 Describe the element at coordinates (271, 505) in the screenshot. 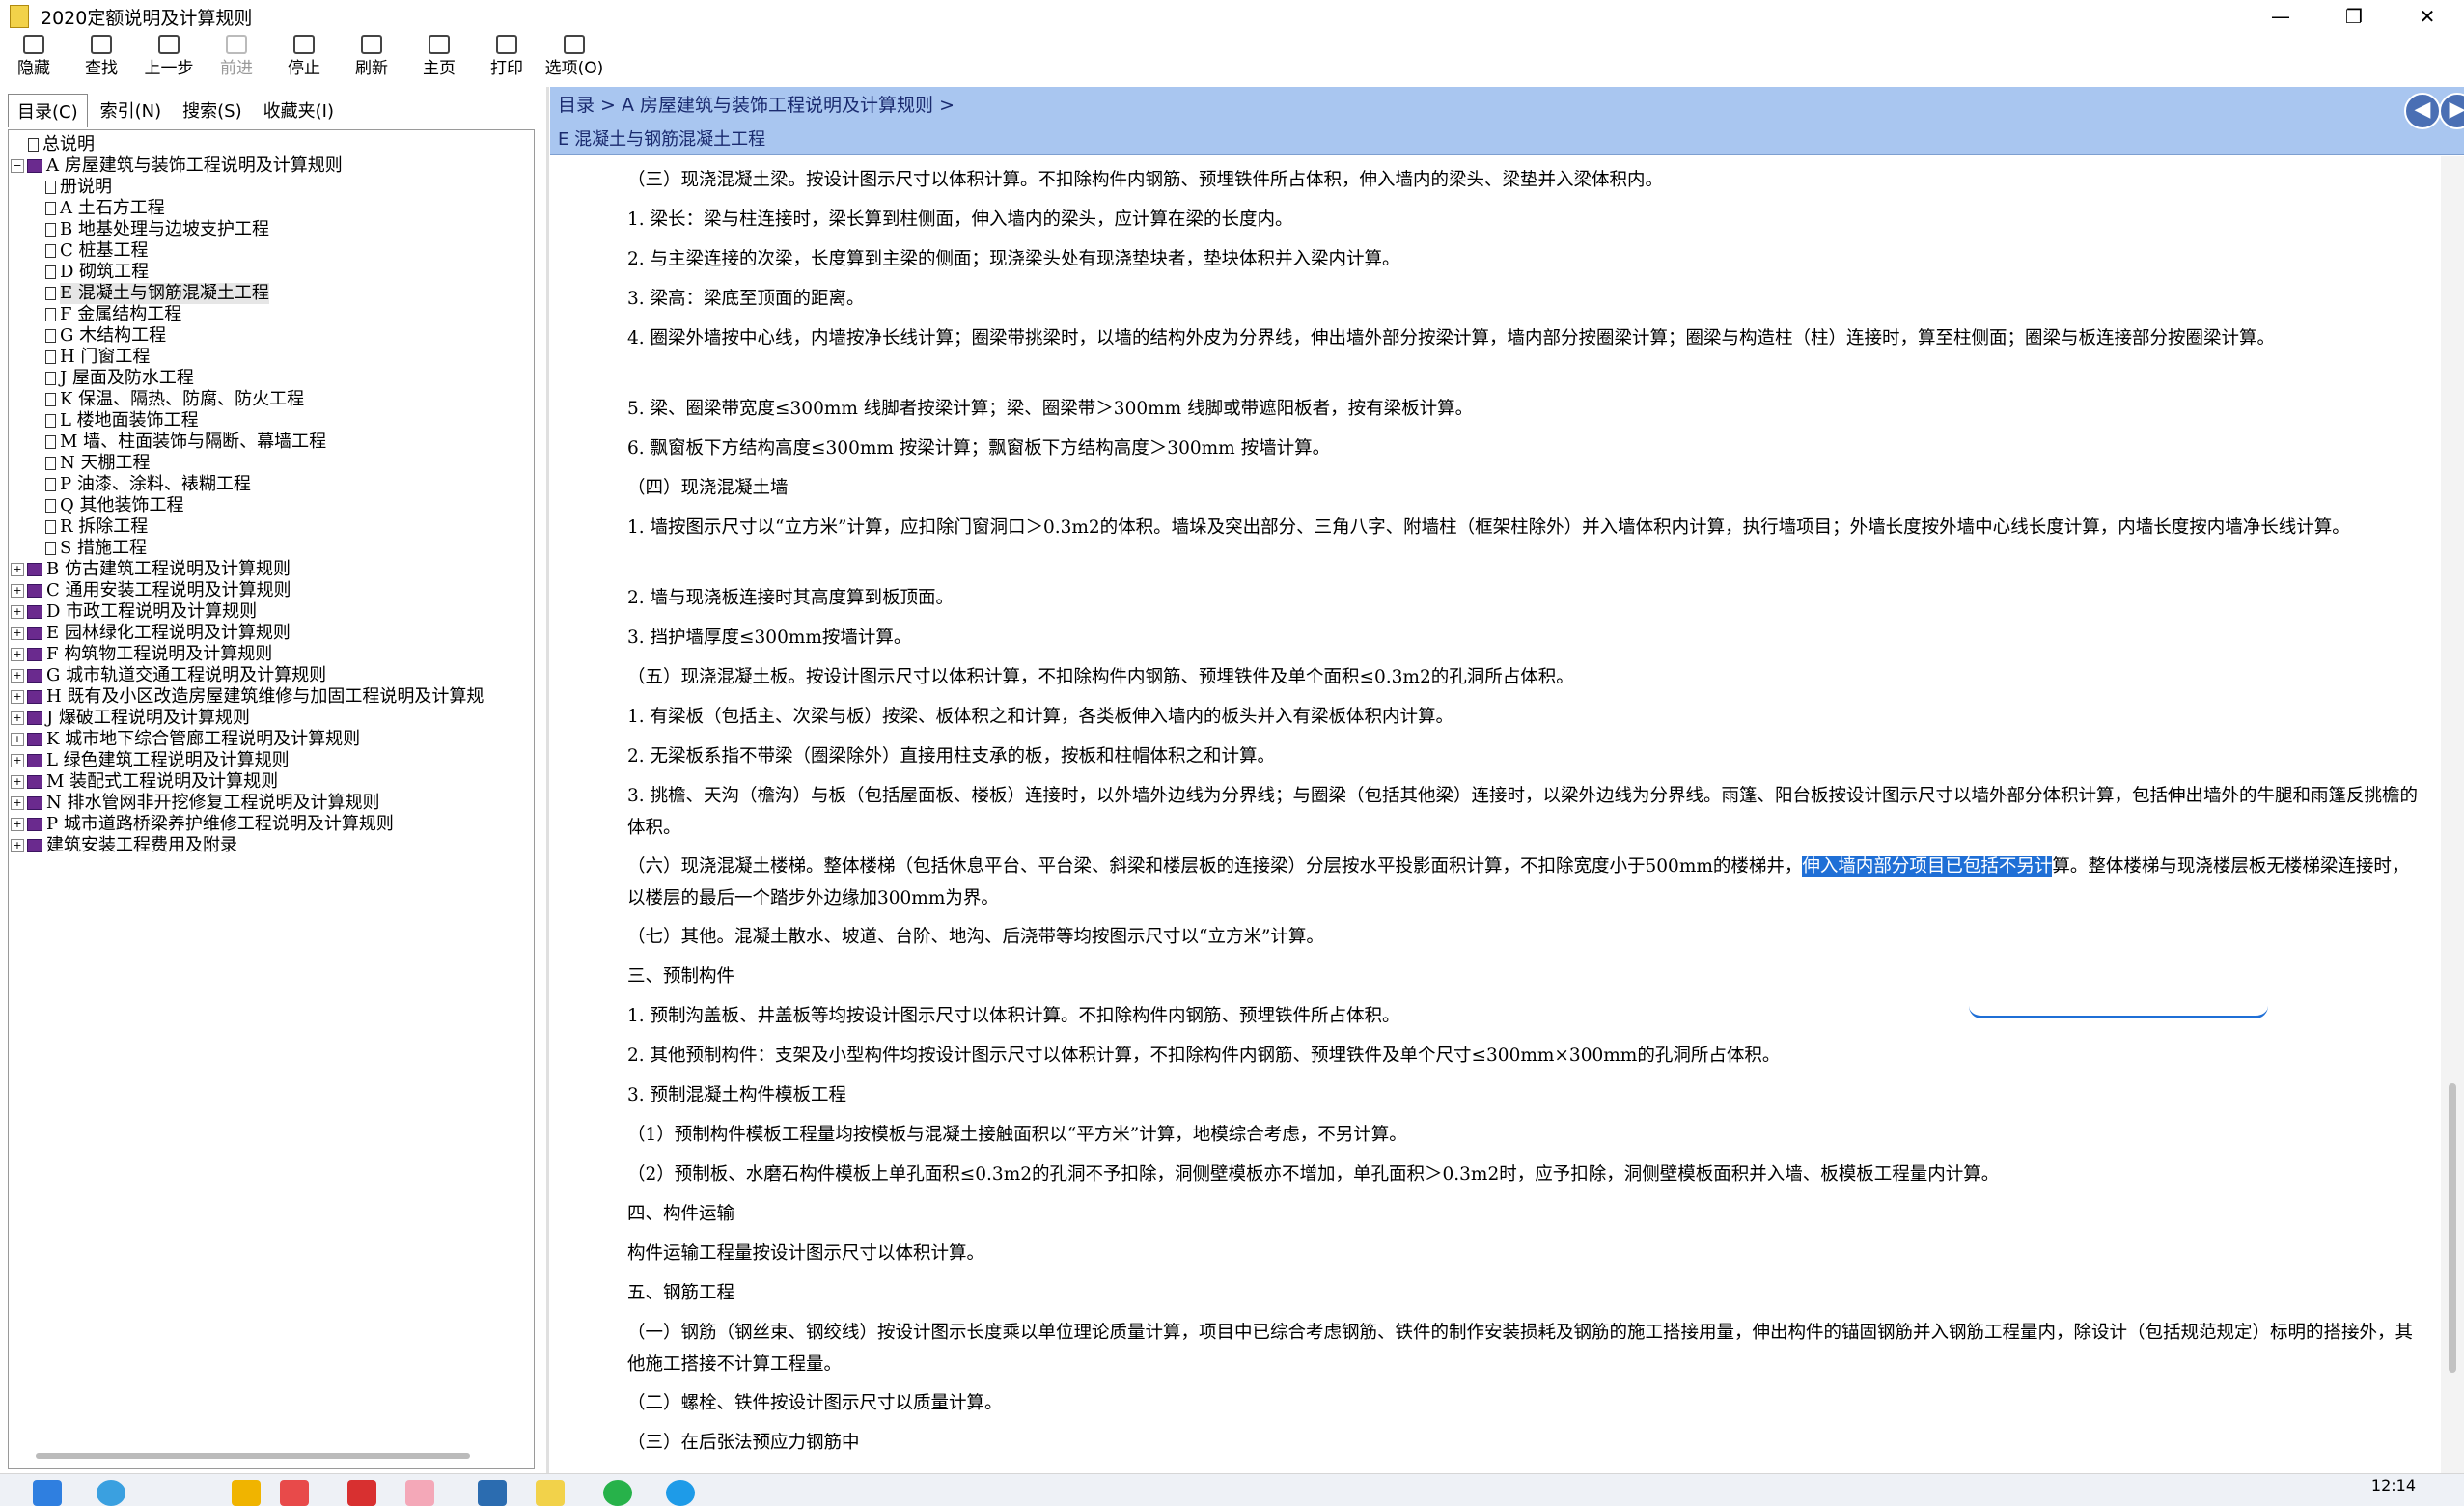

I see `tree-item: Q 其他装饰工程` at that location.